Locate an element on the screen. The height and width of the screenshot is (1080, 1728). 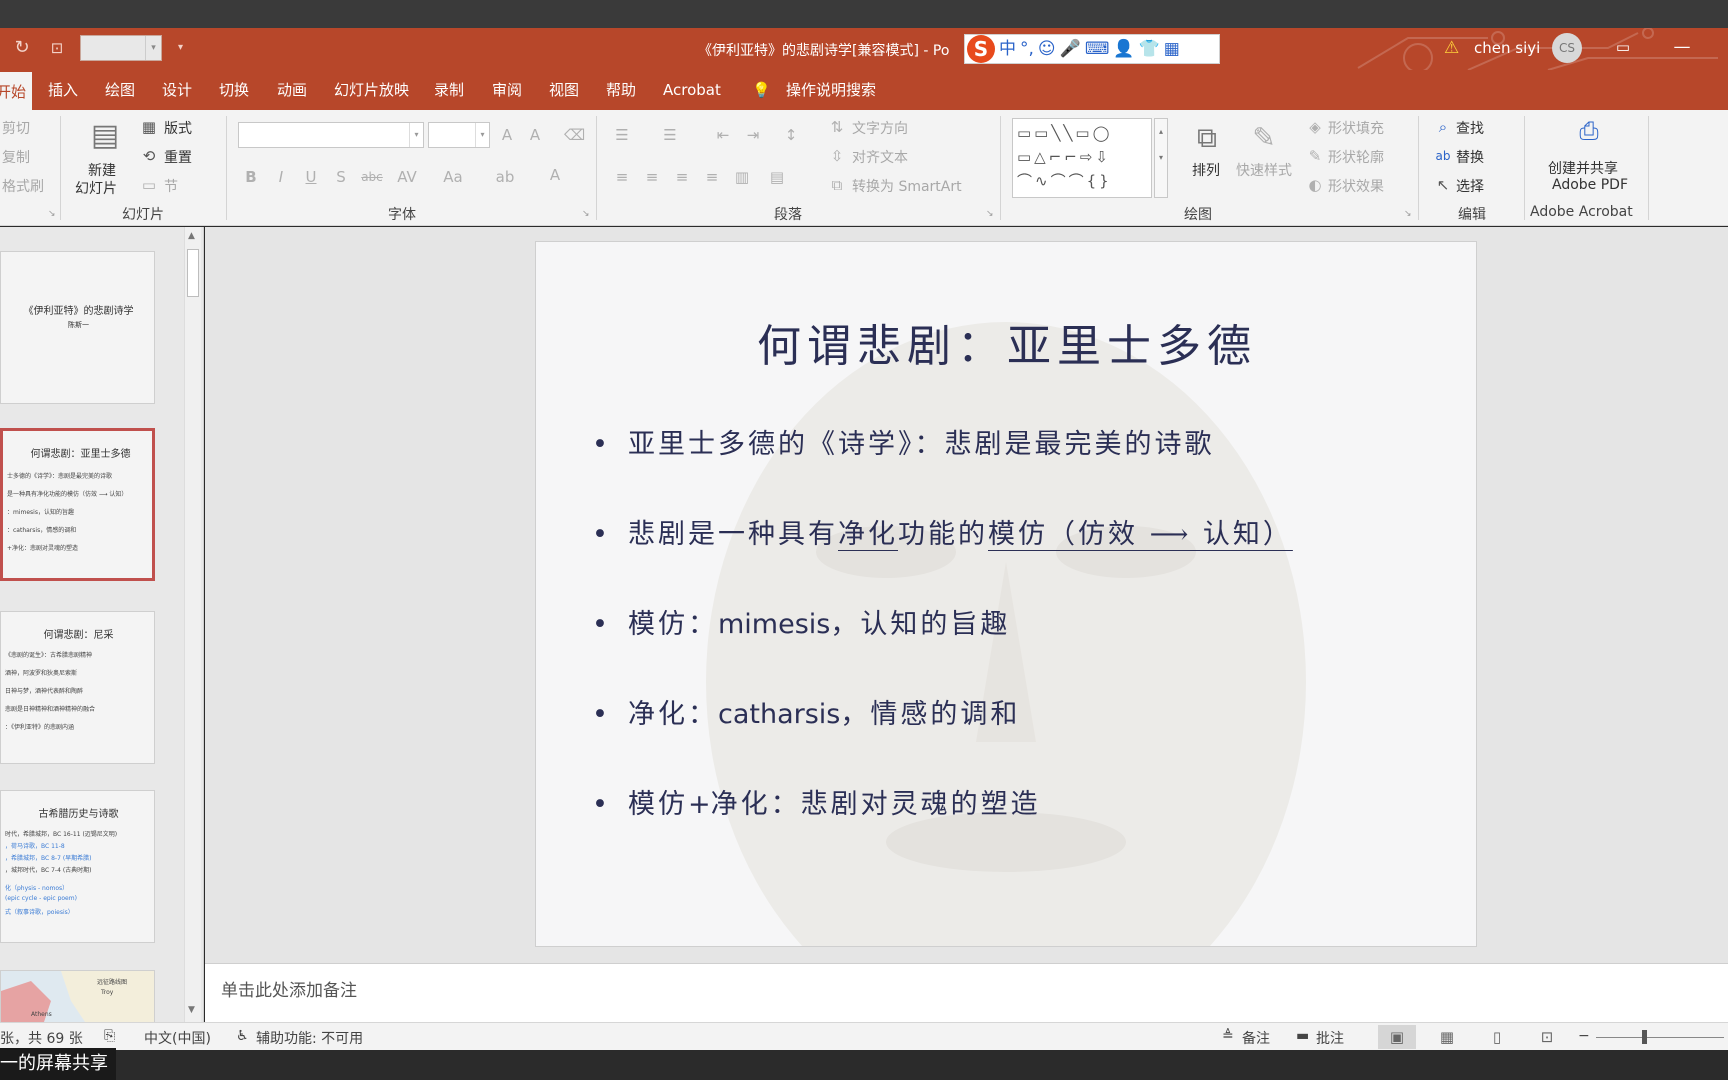
shape-effects-button: 形状效果 is located at coordinates (1356, 186).